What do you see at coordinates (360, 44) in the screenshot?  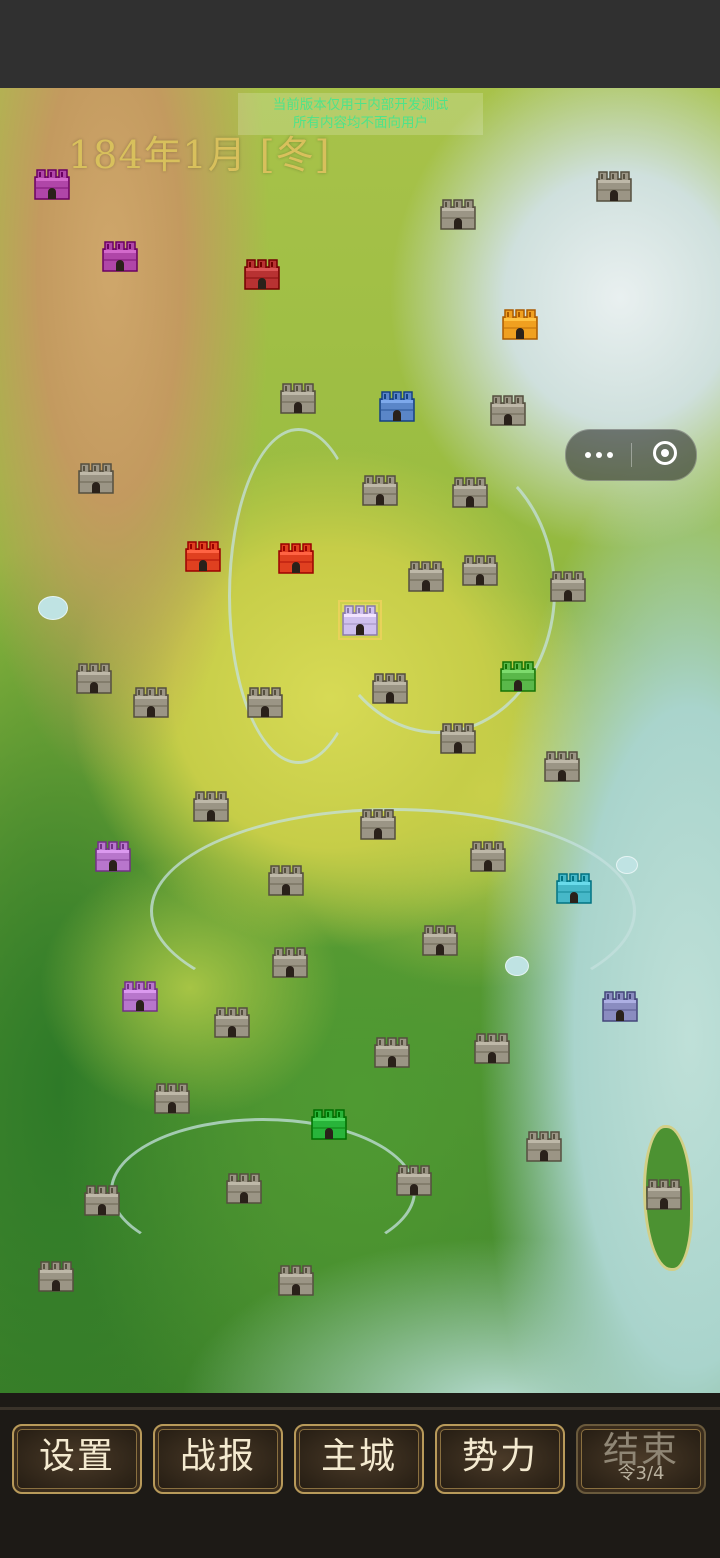 I see `top-status-bar` at bounding box center [360, 44].